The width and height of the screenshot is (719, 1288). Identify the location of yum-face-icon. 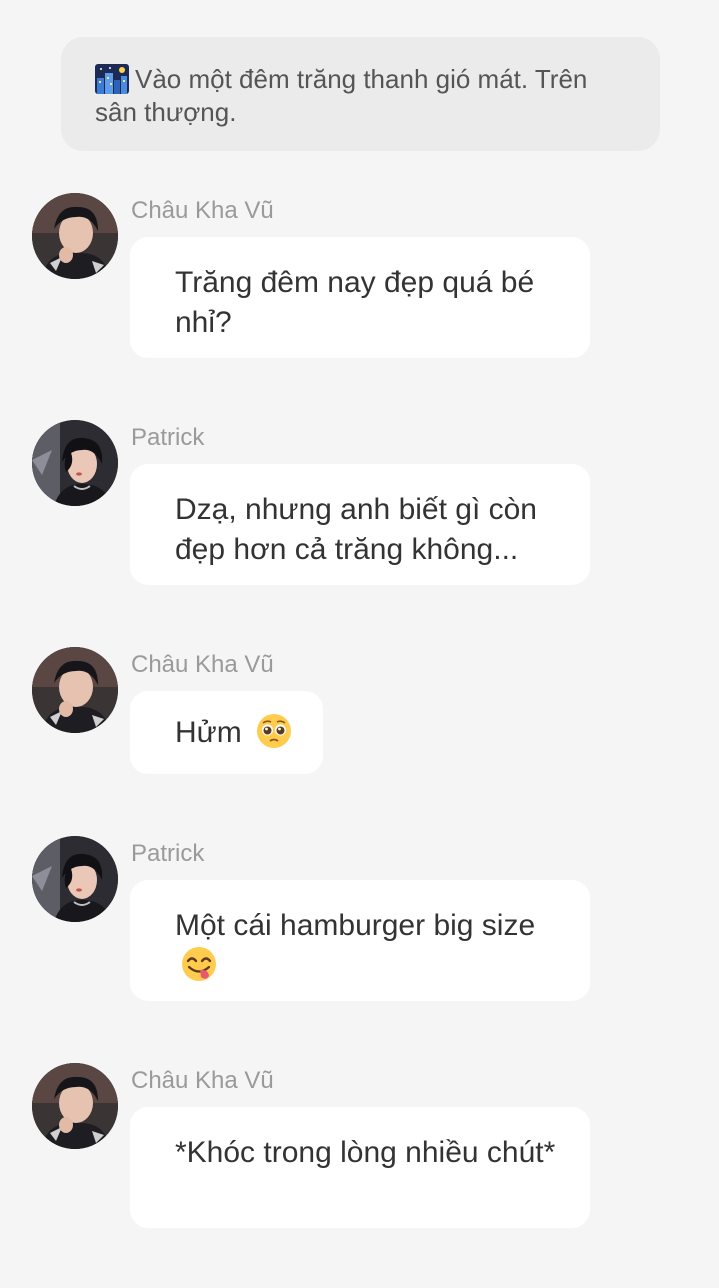
(199, 964).